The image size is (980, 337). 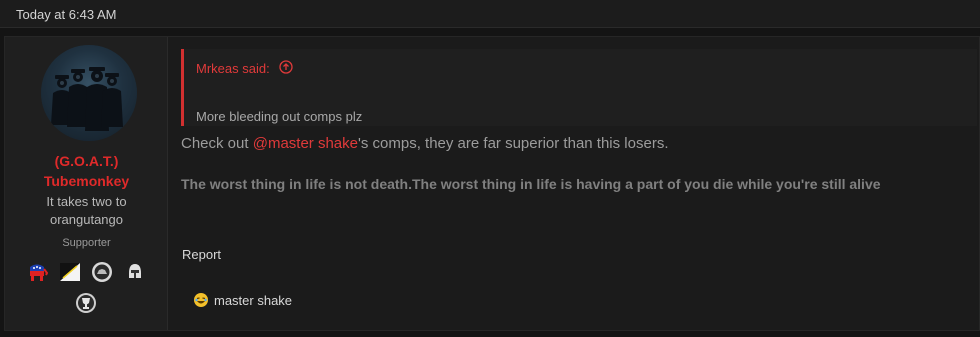 What do you see at coordinates (201, 254) in the screenshot?
I see `report-link: Report` at bounding box center [201, 254].